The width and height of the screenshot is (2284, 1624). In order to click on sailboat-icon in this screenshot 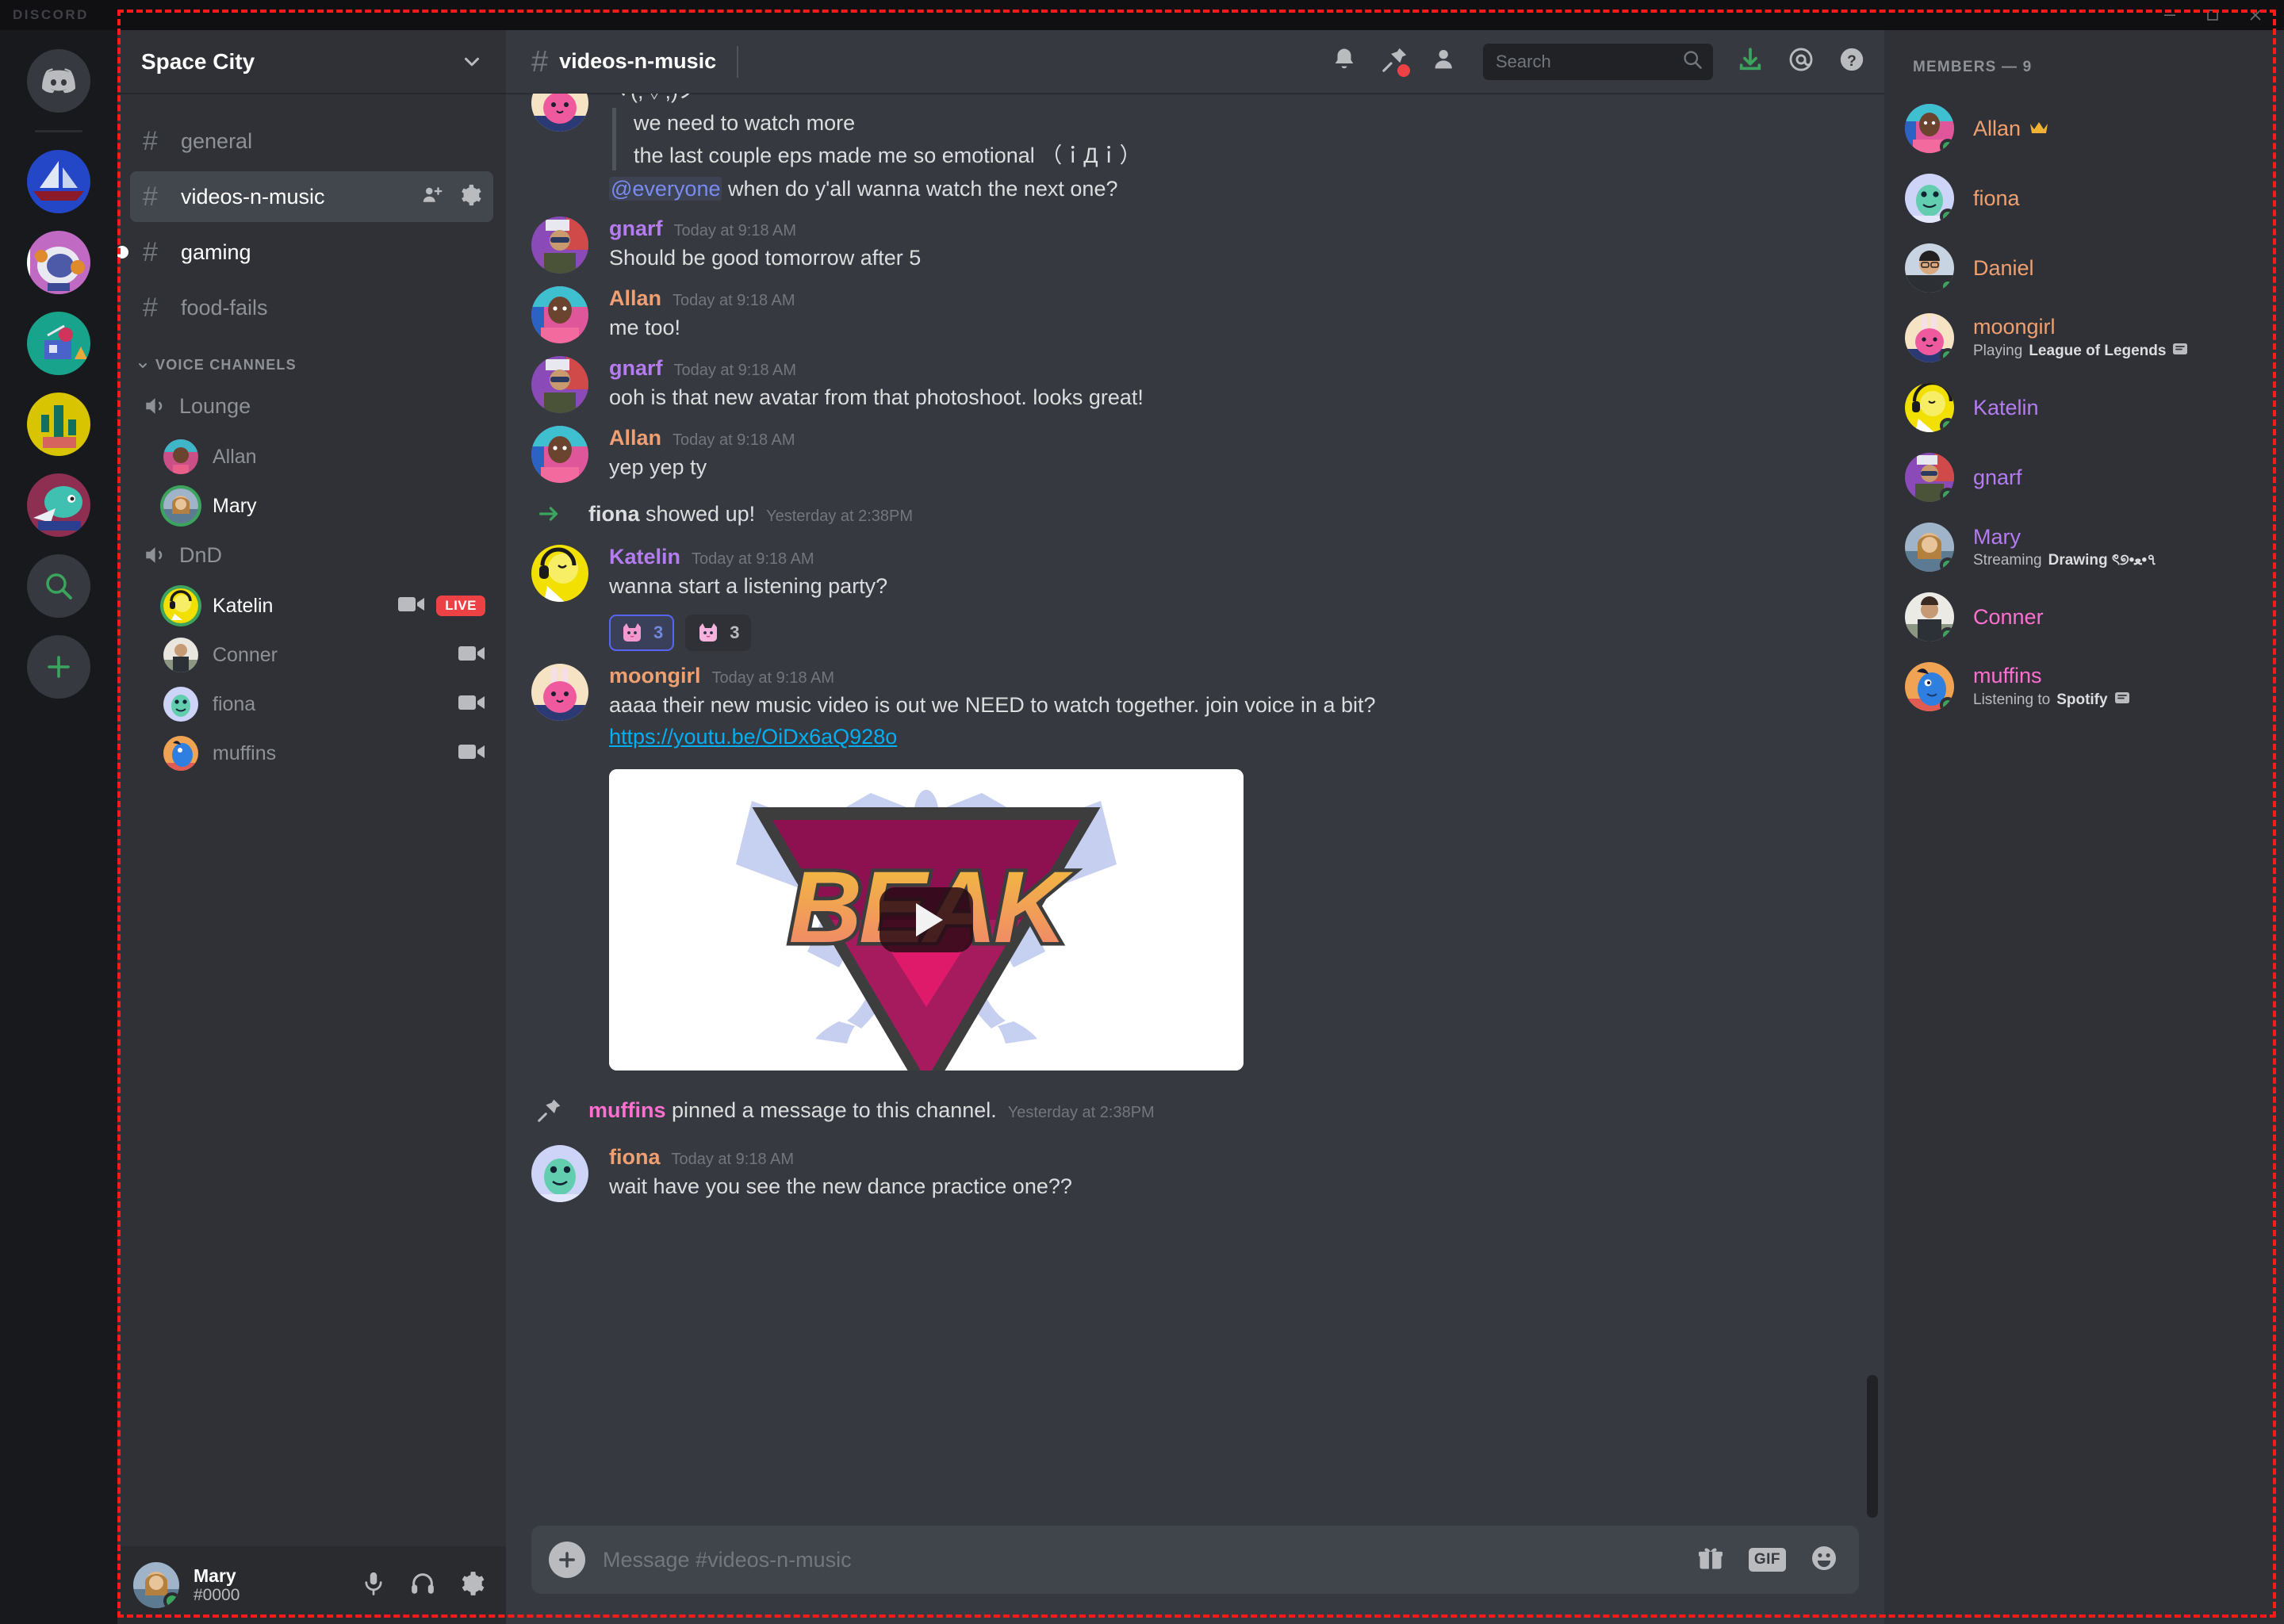, I will do `click(58, 181)`.